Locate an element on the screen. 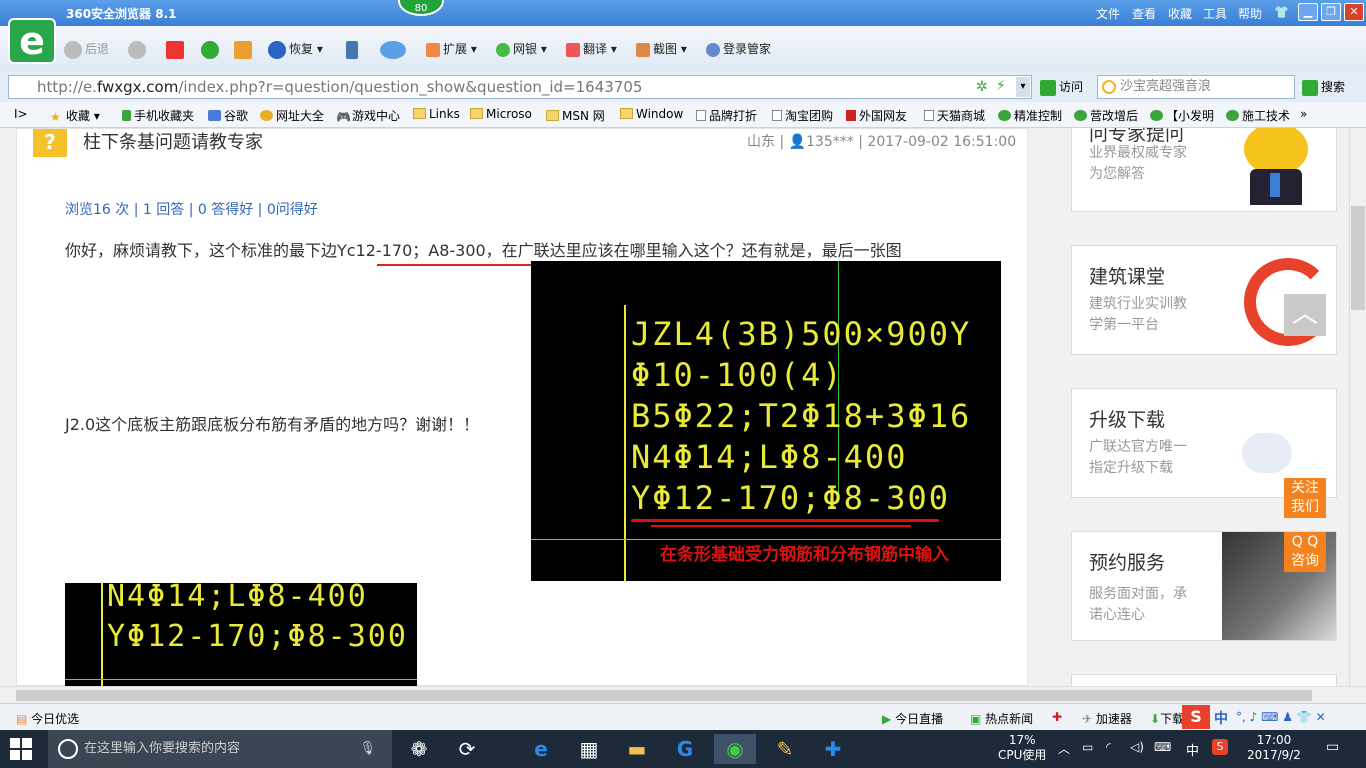  screenshot-button: 截图 ▾ is located at coordinates (661, 49).